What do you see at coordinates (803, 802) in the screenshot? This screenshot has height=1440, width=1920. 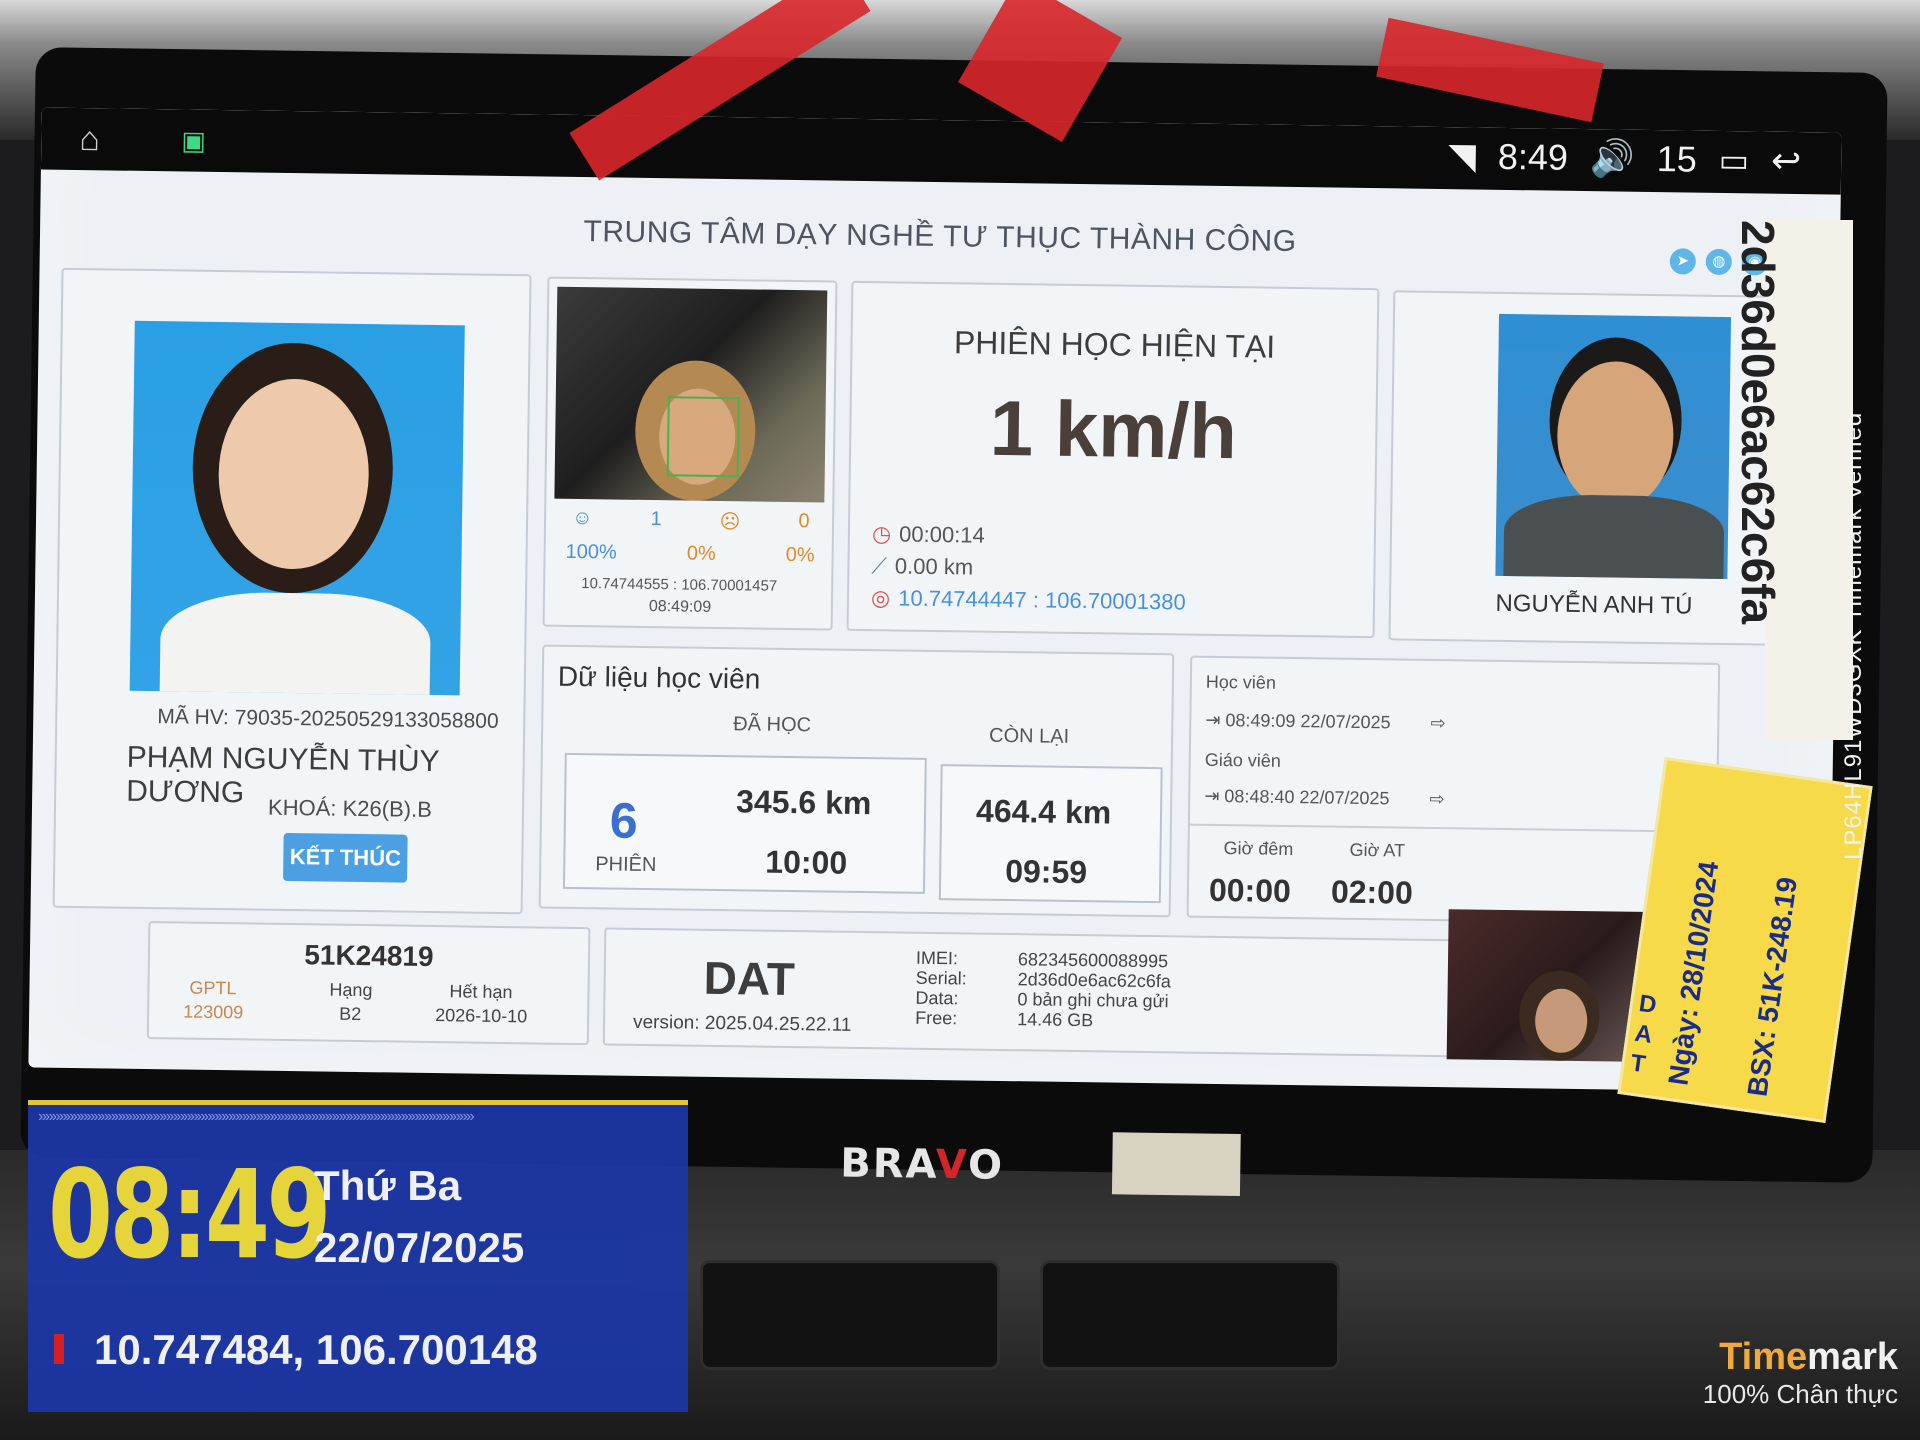 I see `done-km: 345.6 km` at bounding box center [803, 802].